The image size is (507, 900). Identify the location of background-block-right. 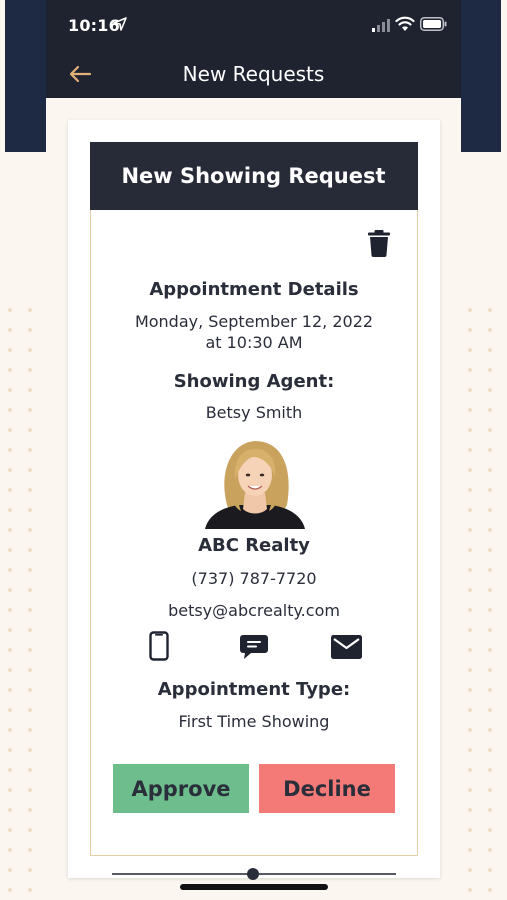
(481, 76).